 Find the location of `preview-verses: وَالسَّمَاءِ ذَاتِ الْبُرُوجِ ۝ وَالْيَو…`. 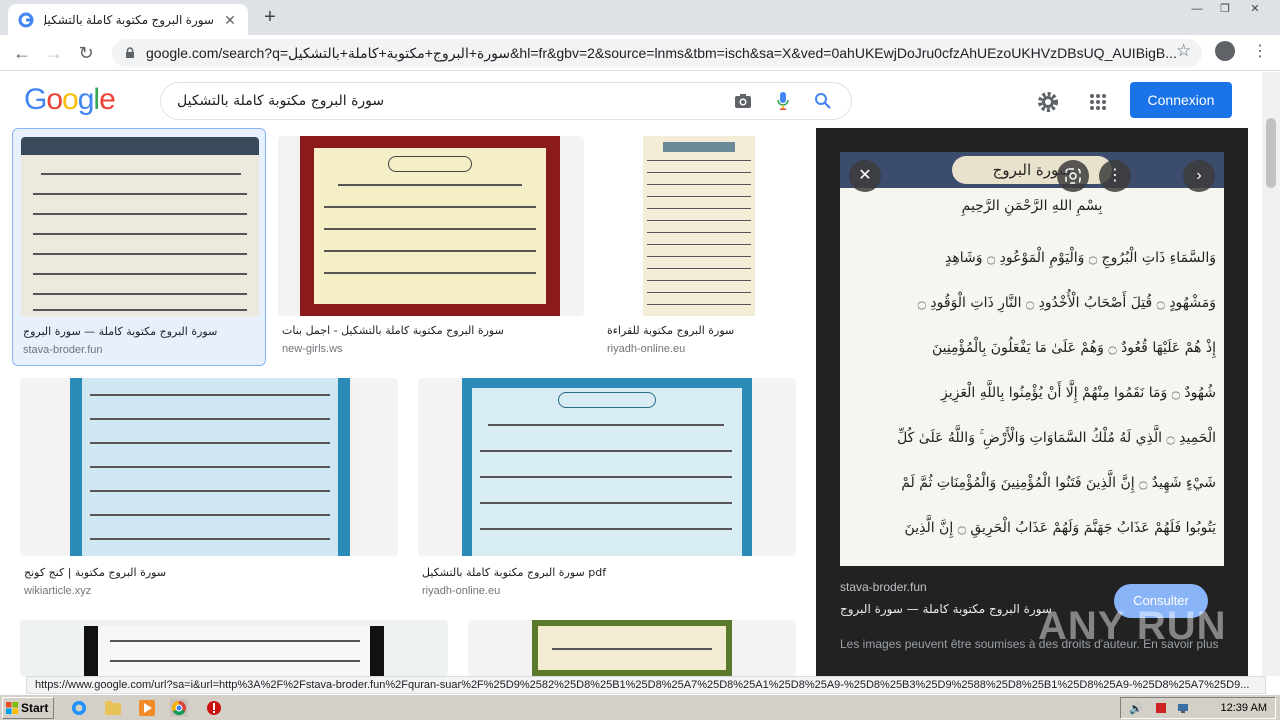

preview-verses: وَالسَّمَاءِ ذَاتِ الْبُرُوجِ ۝ وَالْيَو… is located at coordinates (1032, 393).